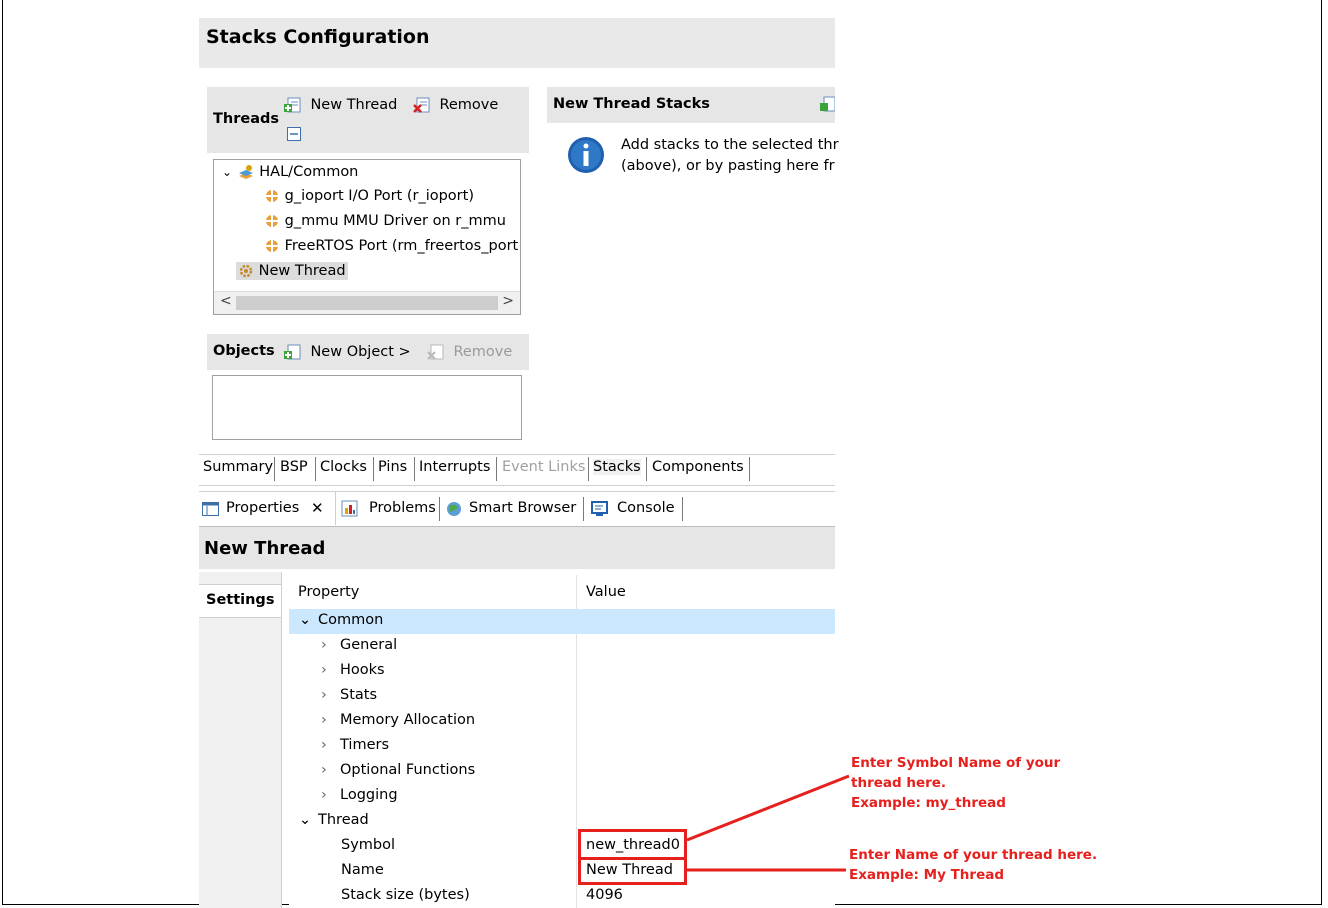  Describe the element at coordinates (928, 803) in the screenshot. I see `symbol-annotation-line3: Example: my_thread` at that location.